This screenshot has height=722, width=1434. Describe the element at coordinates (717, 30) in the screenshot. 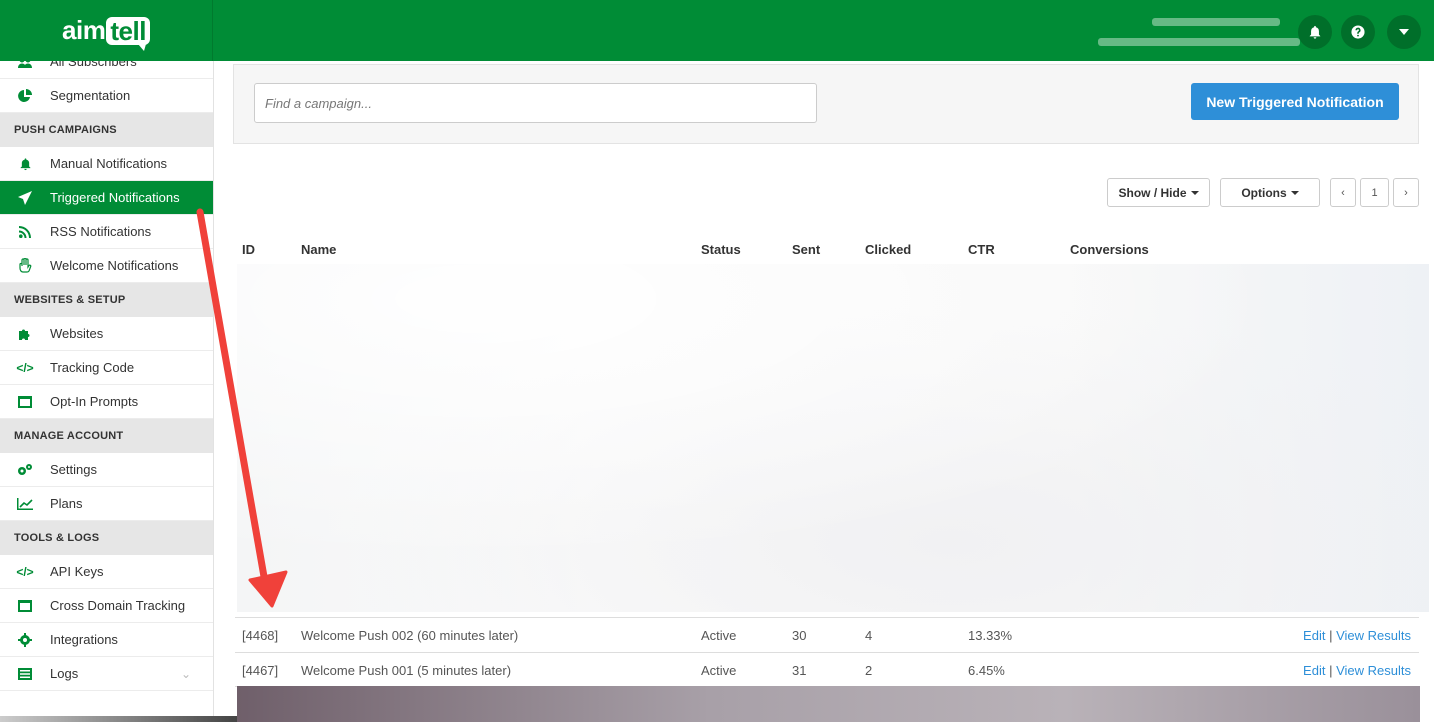

I see `top-bar: aim tell` at that location.